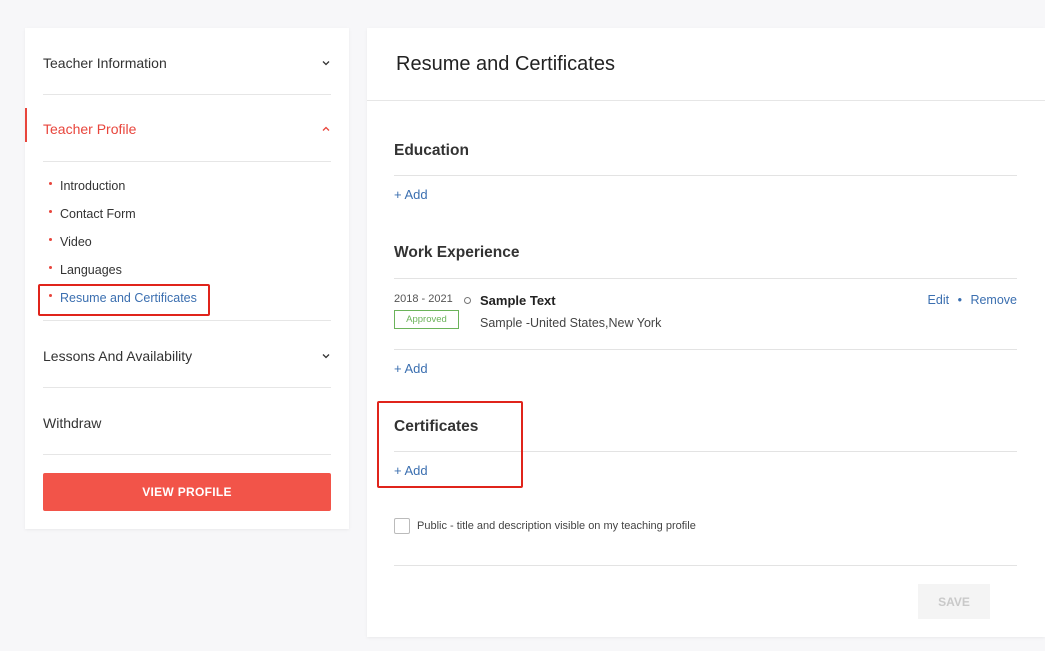  I want to click on work-experience-heading: Work Experience, so click(457, 252).